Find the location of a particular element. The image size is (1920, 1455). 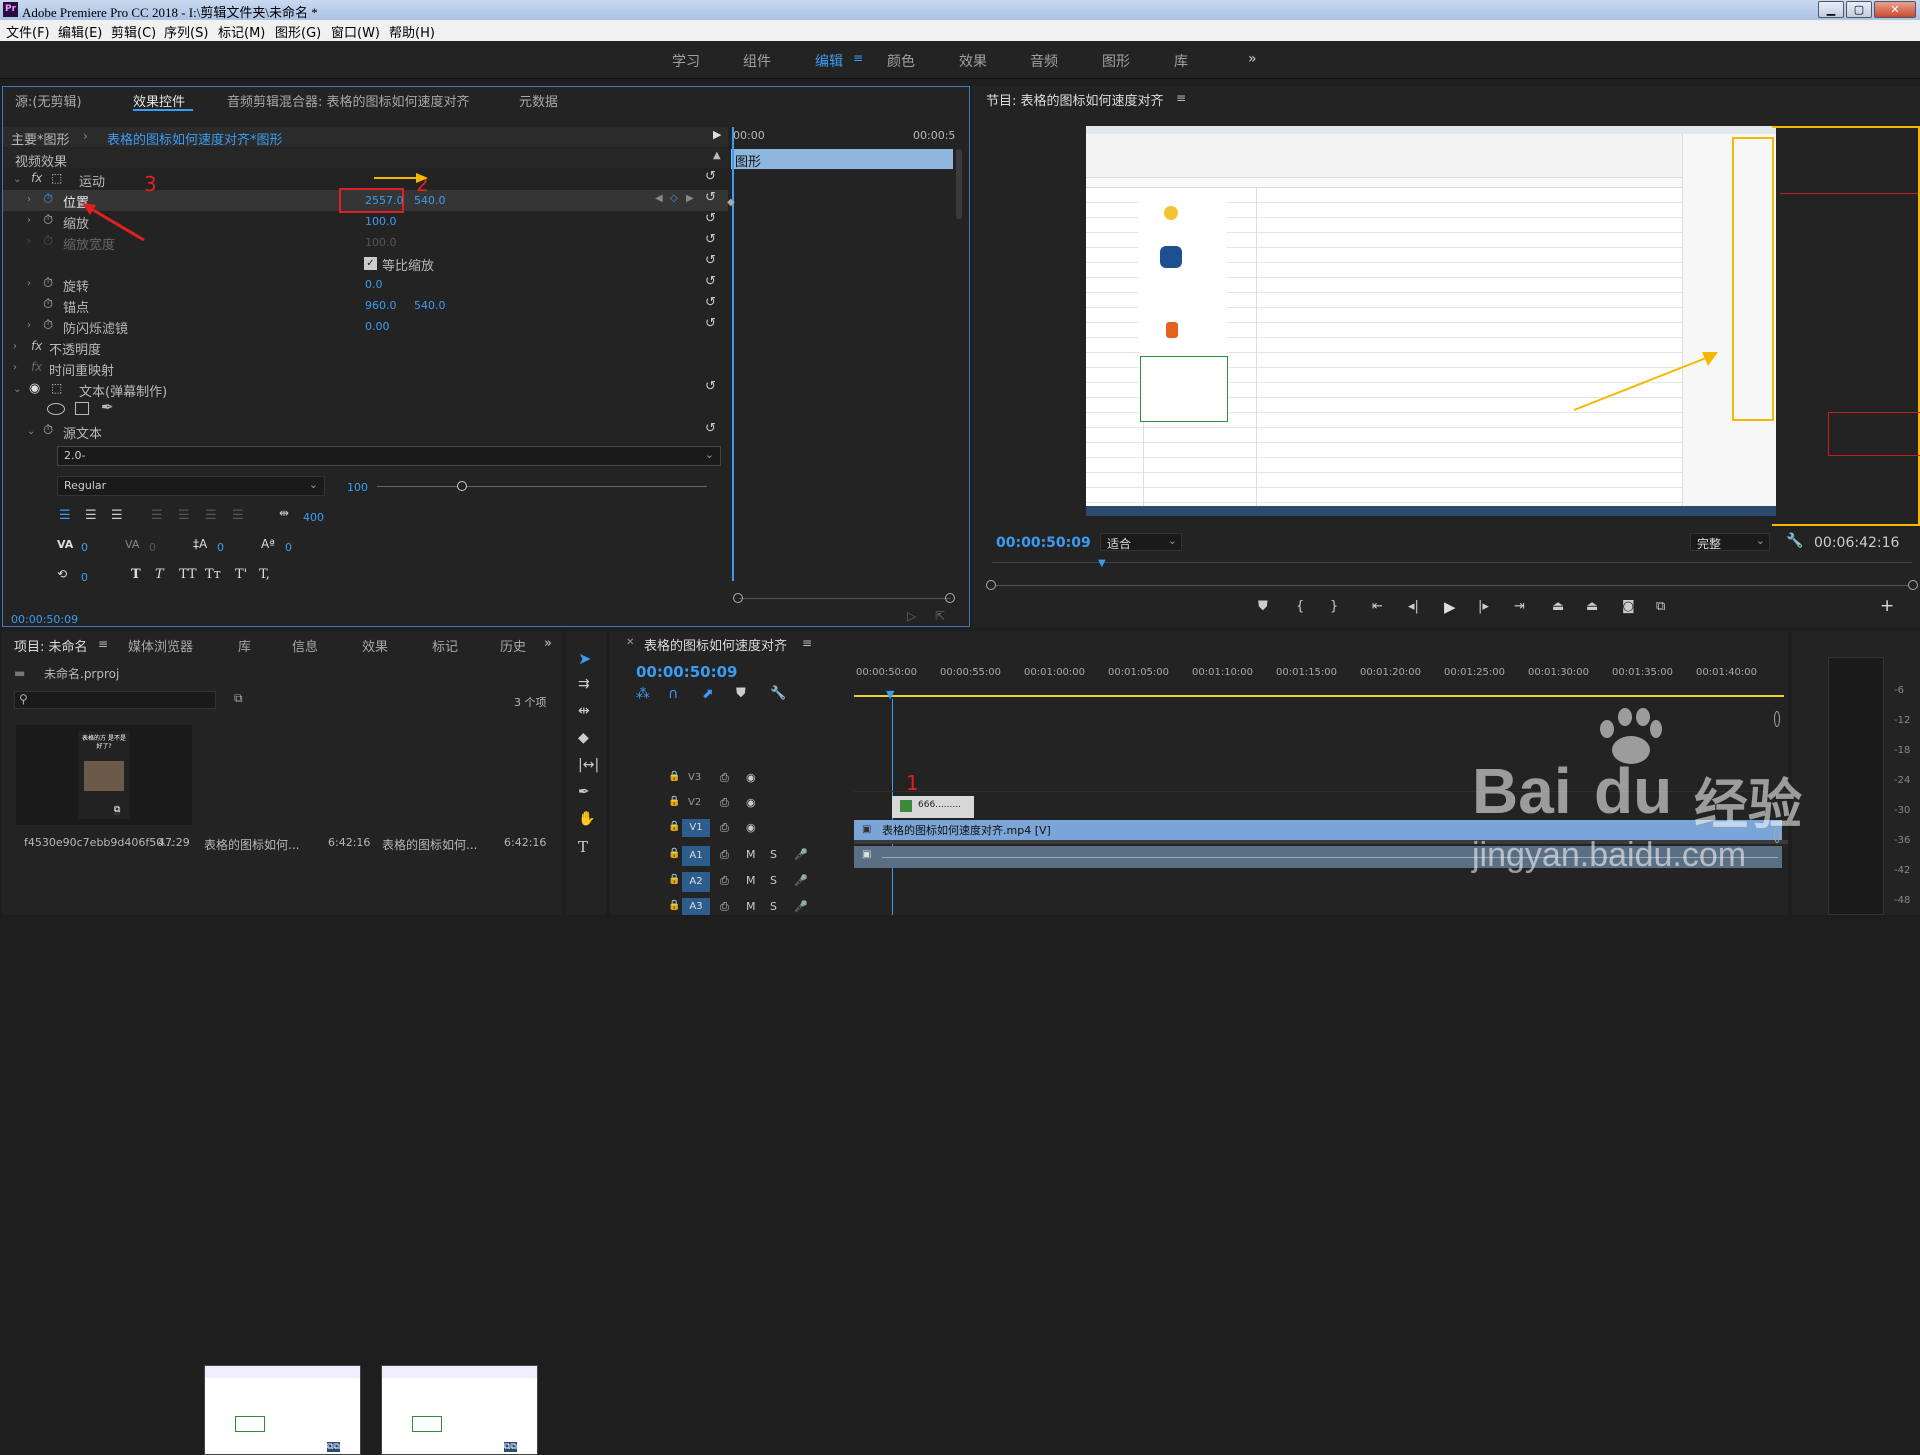

rectangle-mask-icon is located at coordinates (82, 408).